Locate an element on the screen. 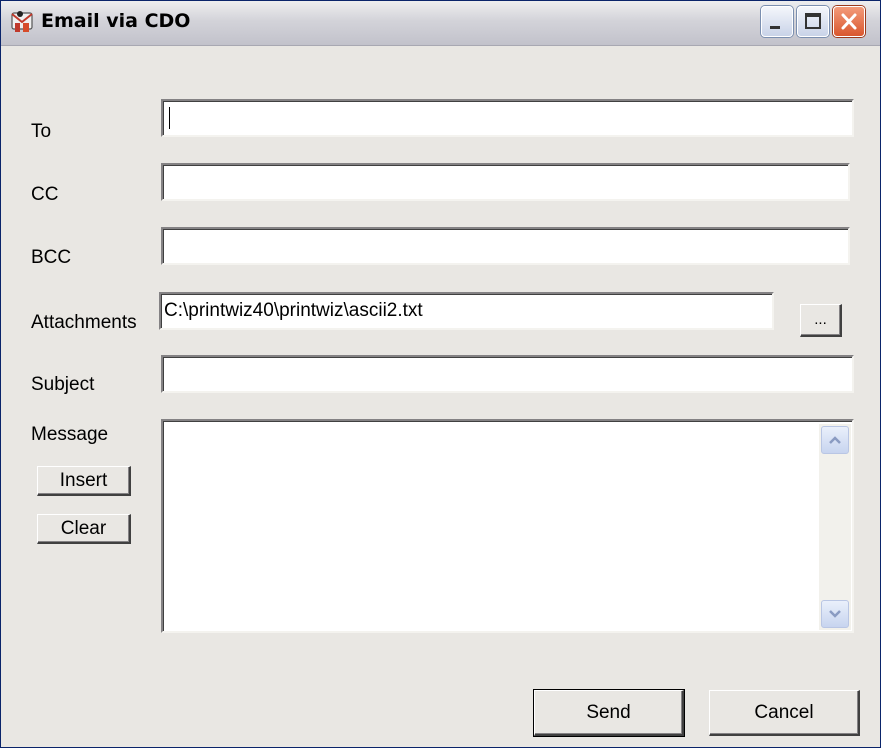 This screenshot has height=750, width=883. text-caret is located at coordinates (169, 118).